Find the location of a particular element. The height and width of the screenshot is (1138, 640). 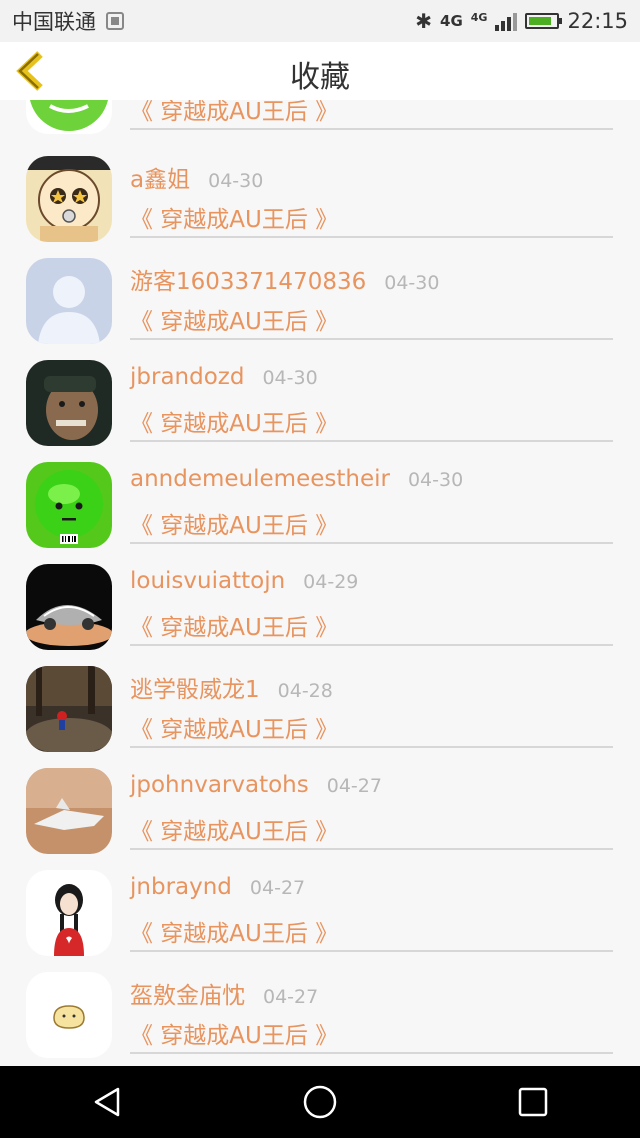

list-item: 游客1603371470836 04-30 《 穿越成AU王后 》 is located at coordinates (320, 307).